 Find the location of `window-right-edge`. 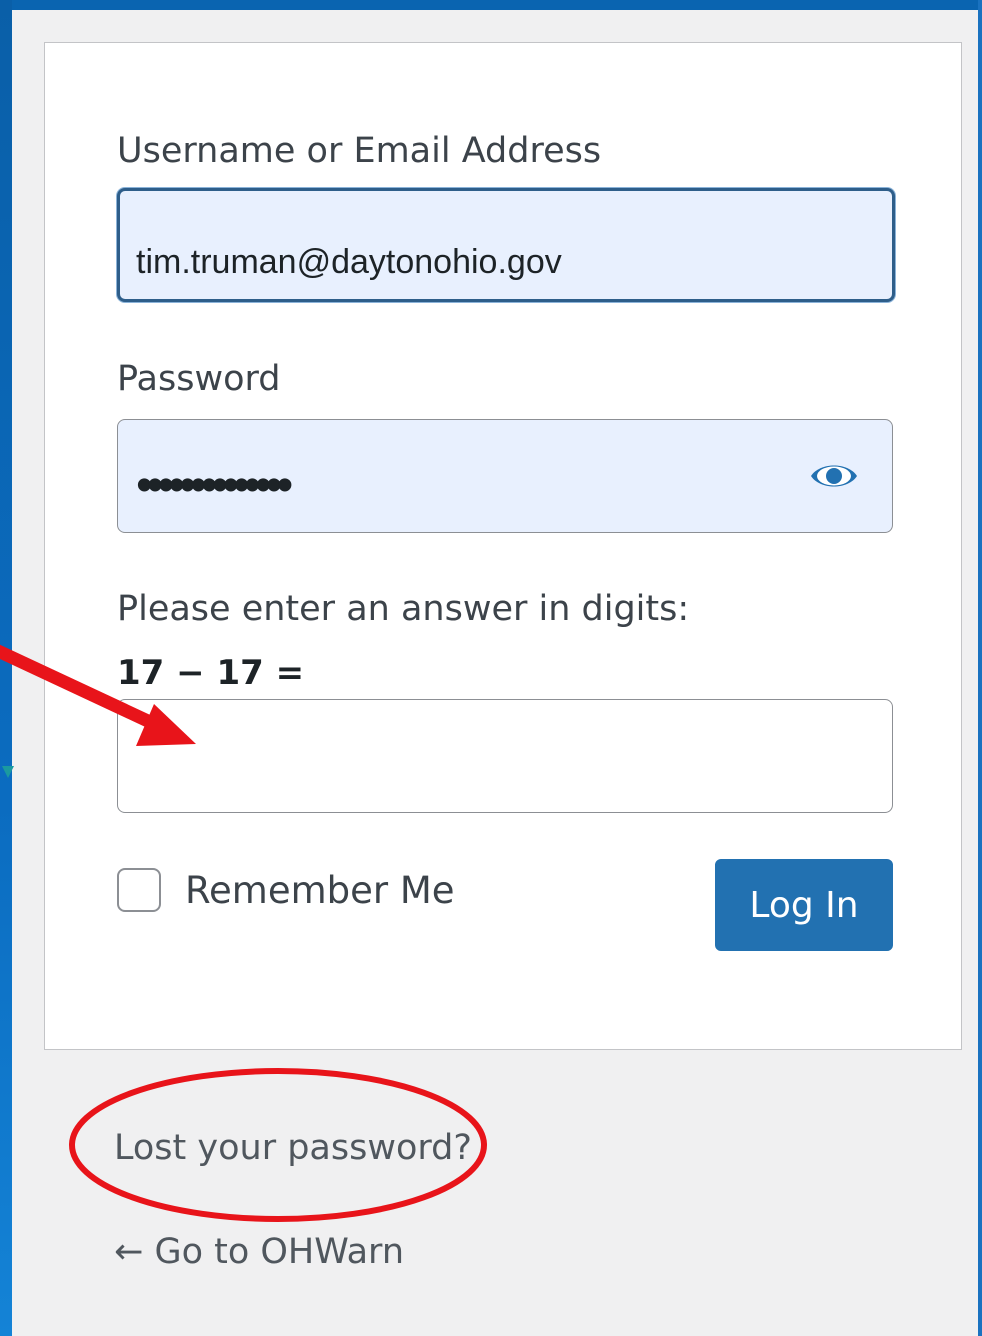

window-right-edge is located at coordinates (980, 668).